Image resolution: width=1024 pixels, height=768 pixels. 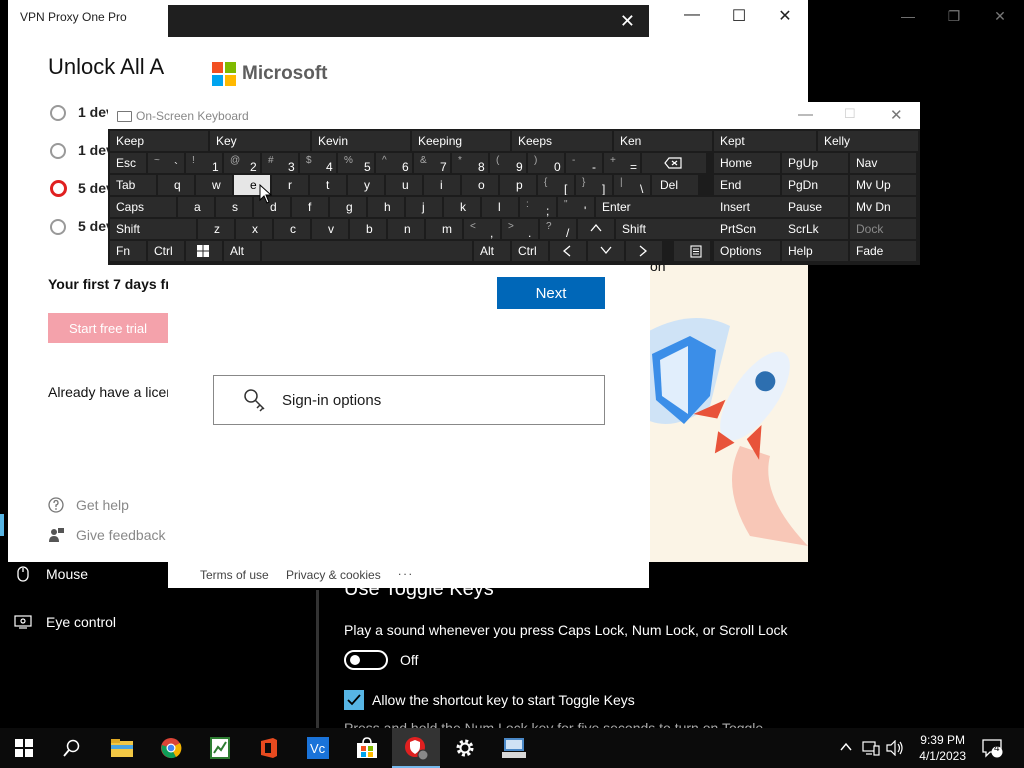 What do you see at coordinates (896, 115) in the screenshot?
I see `osk-close-button: ✕` at bounding box center [896, 115].